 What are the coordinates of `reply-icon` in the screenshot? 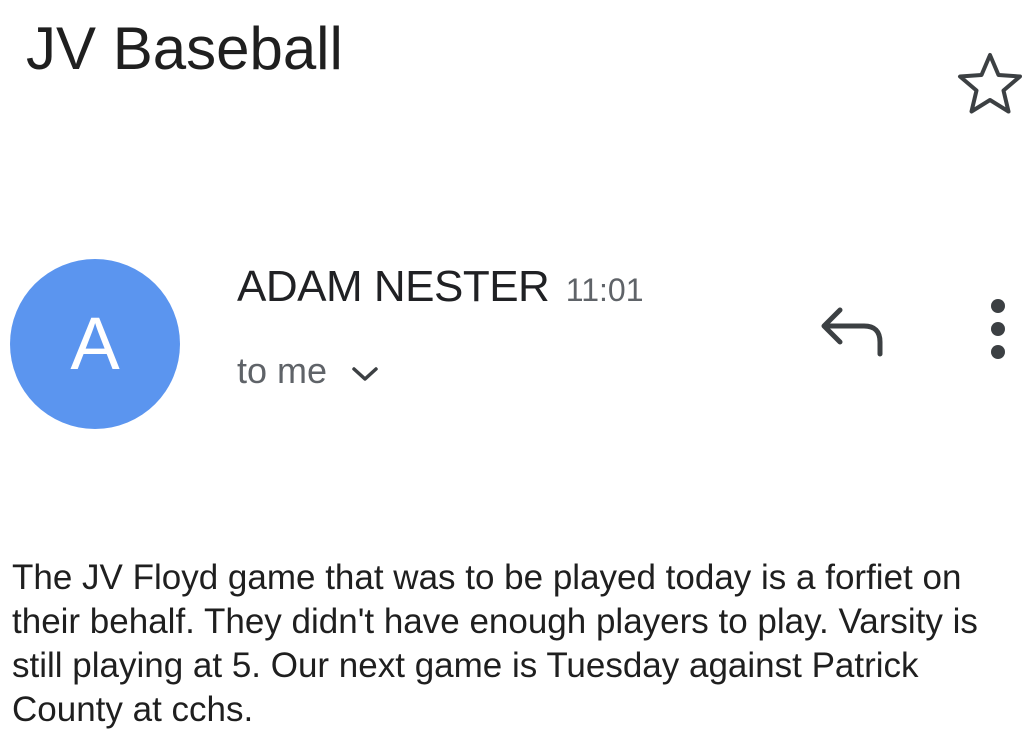 It's located at (852, 332).